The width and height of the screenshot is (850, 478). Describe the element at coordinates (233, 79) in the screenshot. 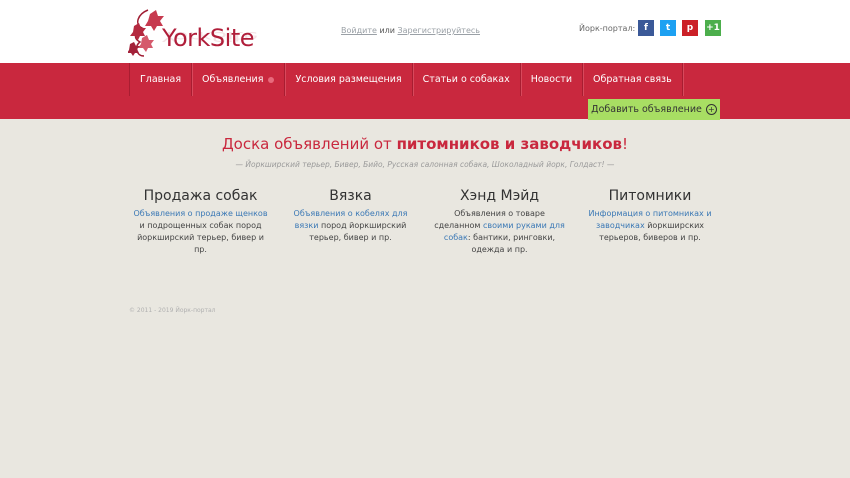

I see `nav-item-label: Объявления` at that location.